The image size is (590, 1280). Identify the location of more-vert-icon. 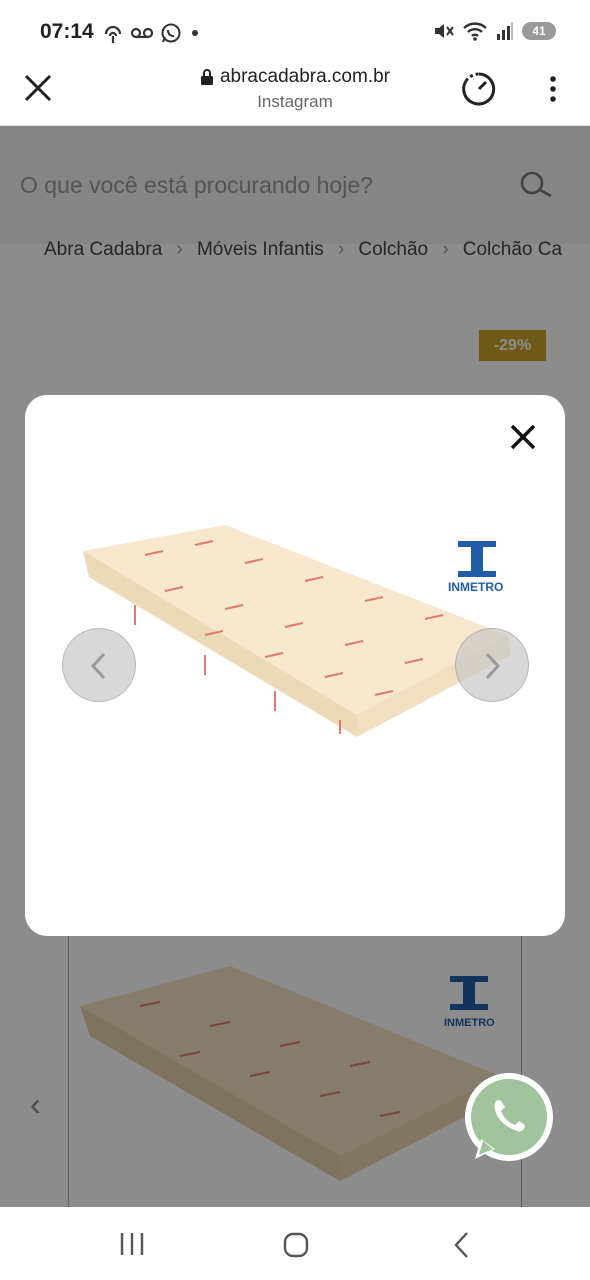
(553, 90).